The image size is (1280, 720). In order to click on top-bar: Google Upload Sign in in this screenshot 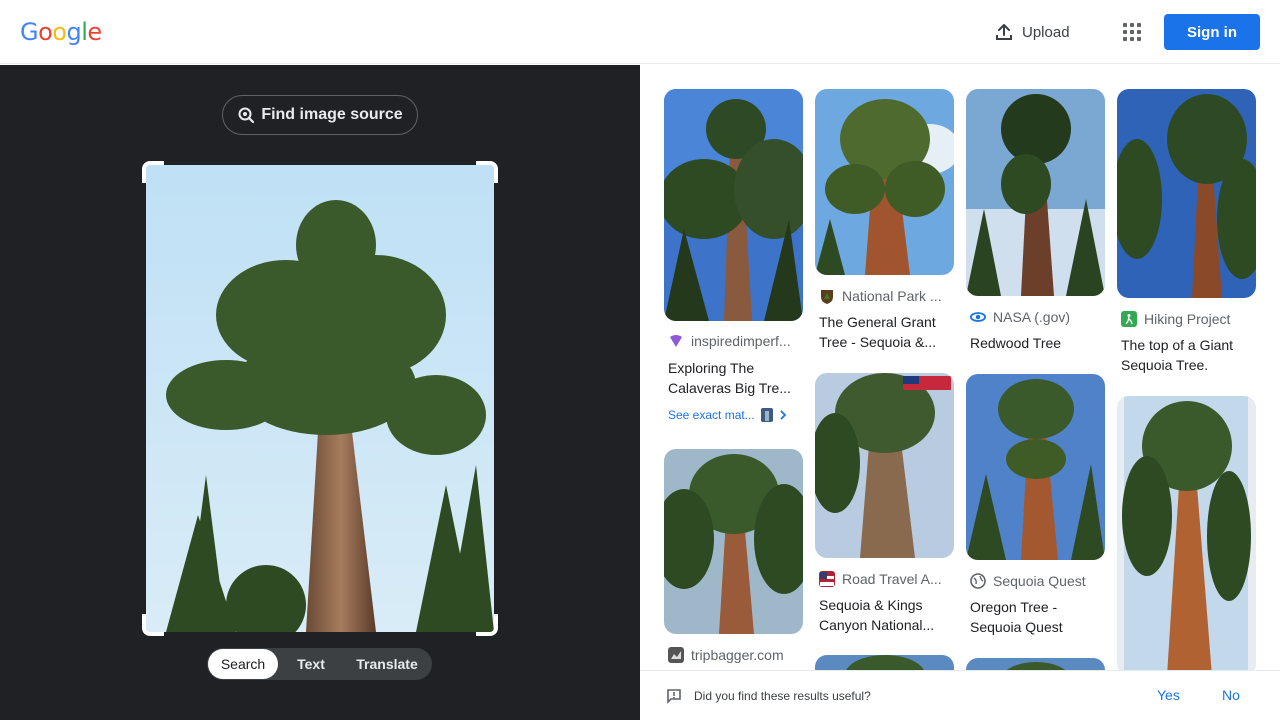, I will do `click(640, 32)`.